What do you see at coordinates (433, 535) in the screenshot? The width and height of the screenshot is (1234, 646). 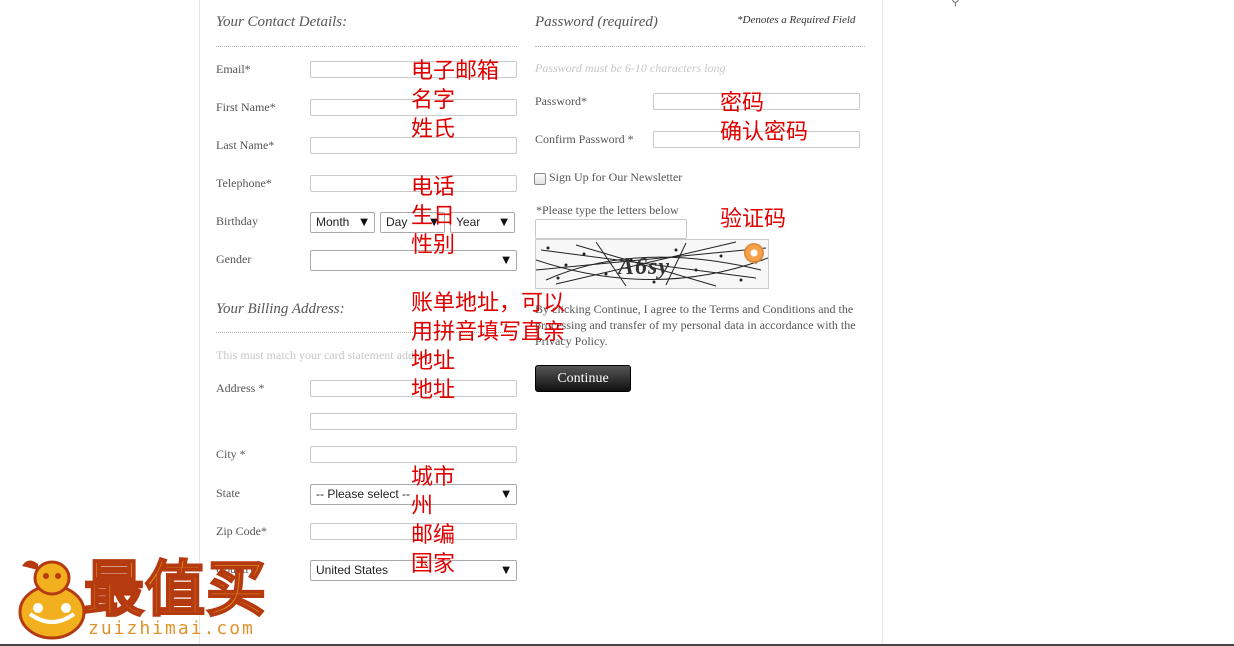 I see `annotation-zip: 邮编` at bounding box center [433, 535].